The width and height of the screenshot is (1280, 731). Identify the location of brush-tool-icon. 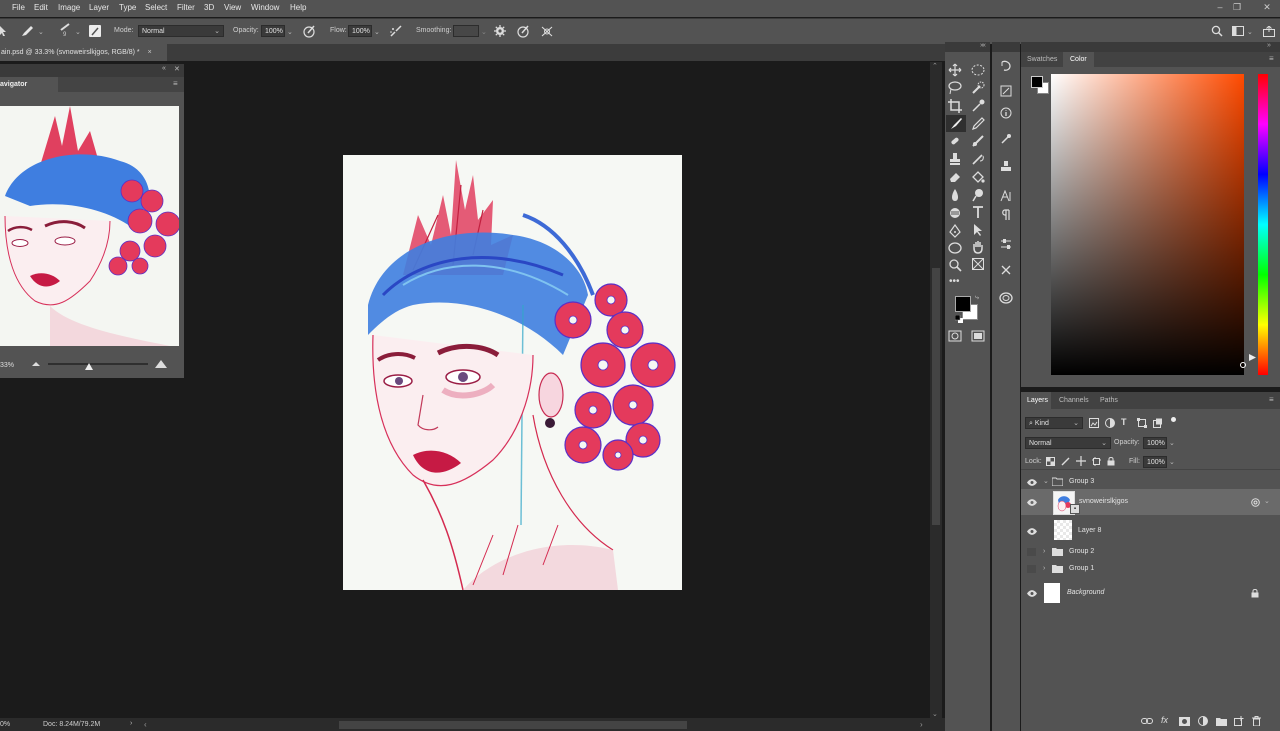
(956, 123).